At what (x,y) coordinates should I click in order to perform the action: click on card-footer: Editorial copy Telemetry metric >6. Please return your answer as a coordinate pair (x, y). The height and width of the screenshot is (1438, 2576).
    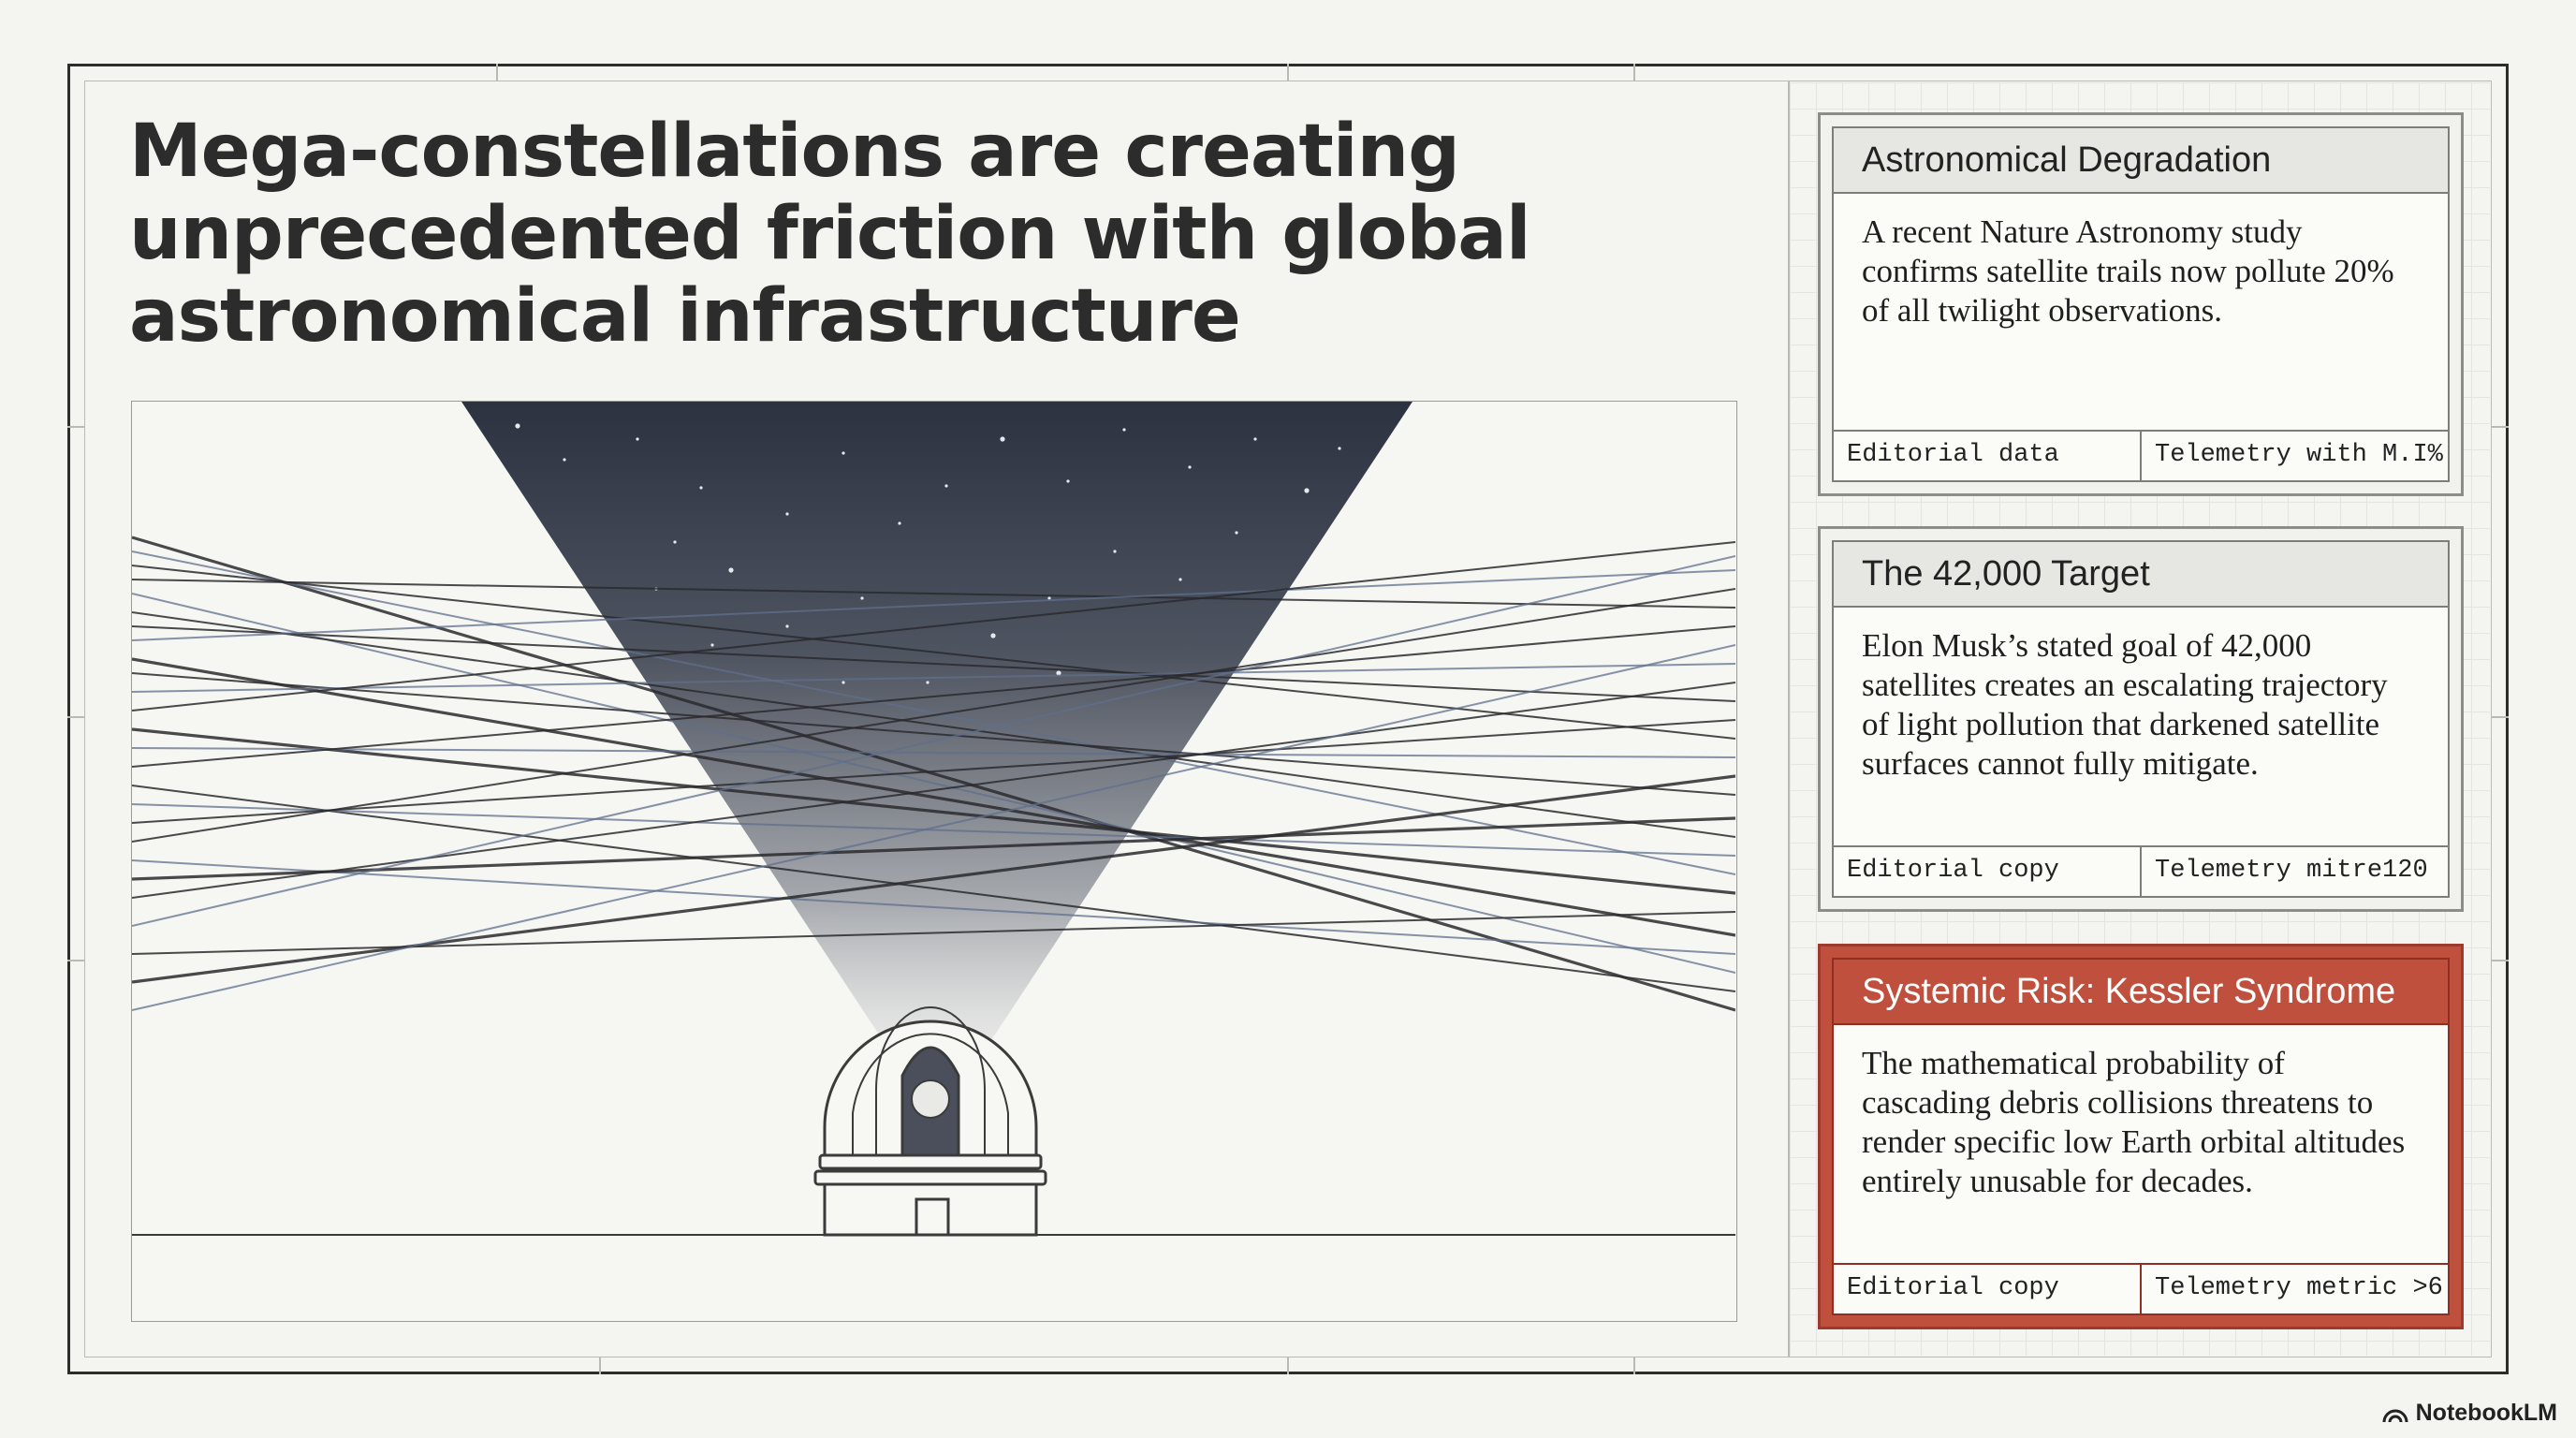
    Looking at the image, I should click on (2141, 1288).